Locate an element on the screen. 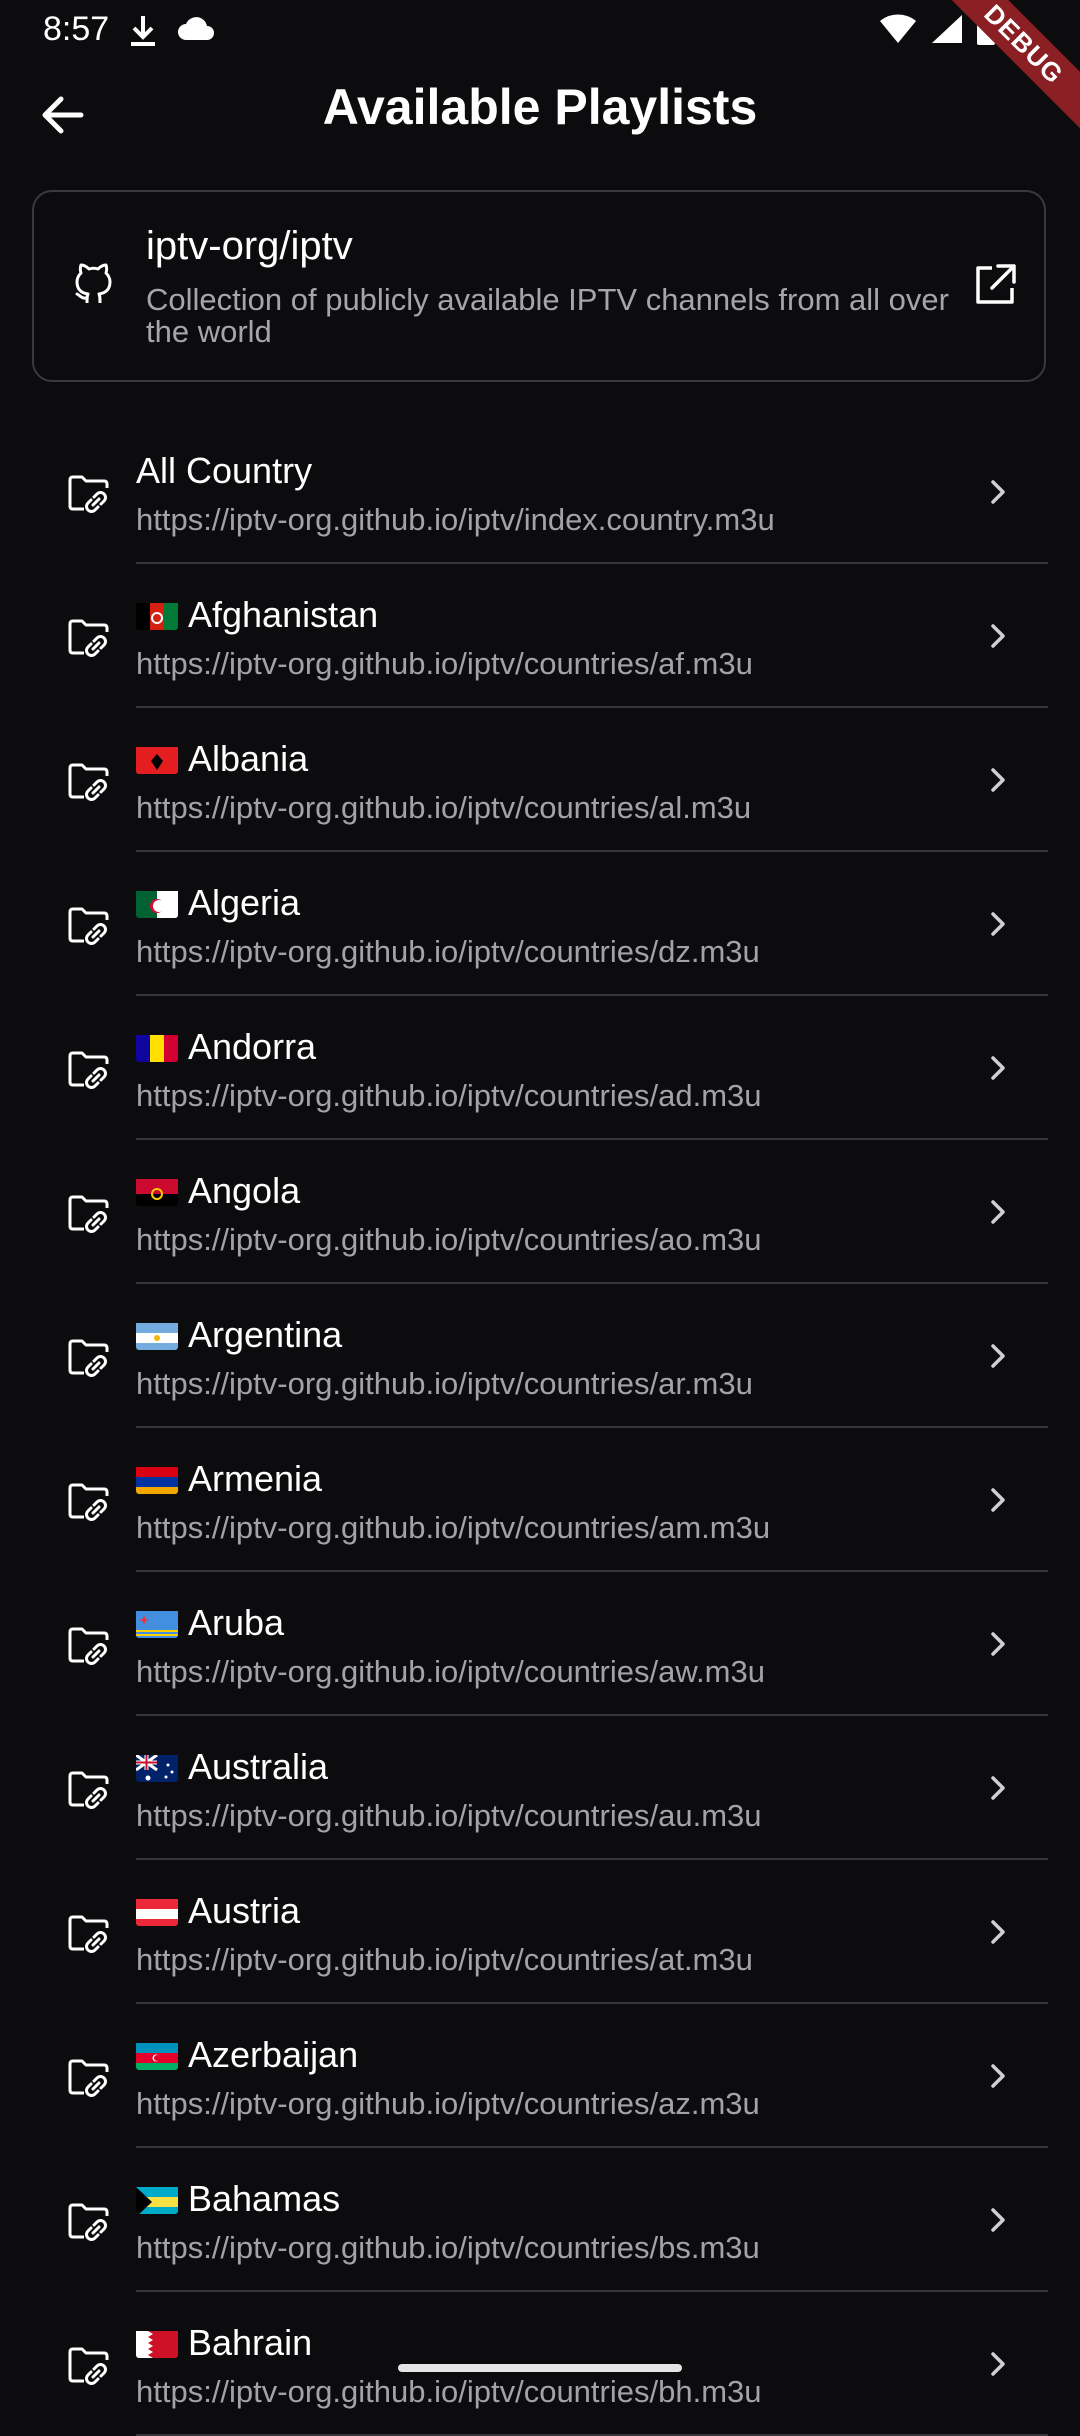 The width and height of the screenshot is (1080, 2436). status-bar: 8:57 is located at coordinates (540, 31).